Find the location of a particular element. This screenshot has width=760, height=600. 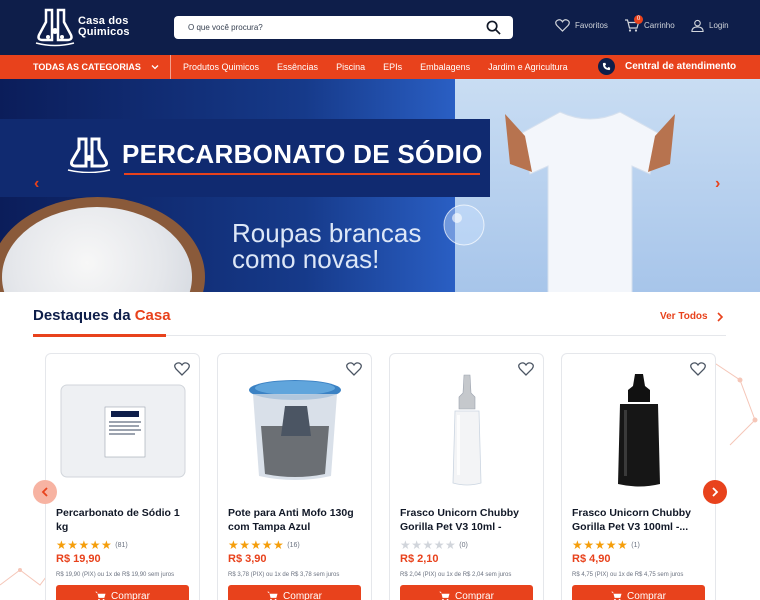

login-label: Login is located at coordinates (719, 25).